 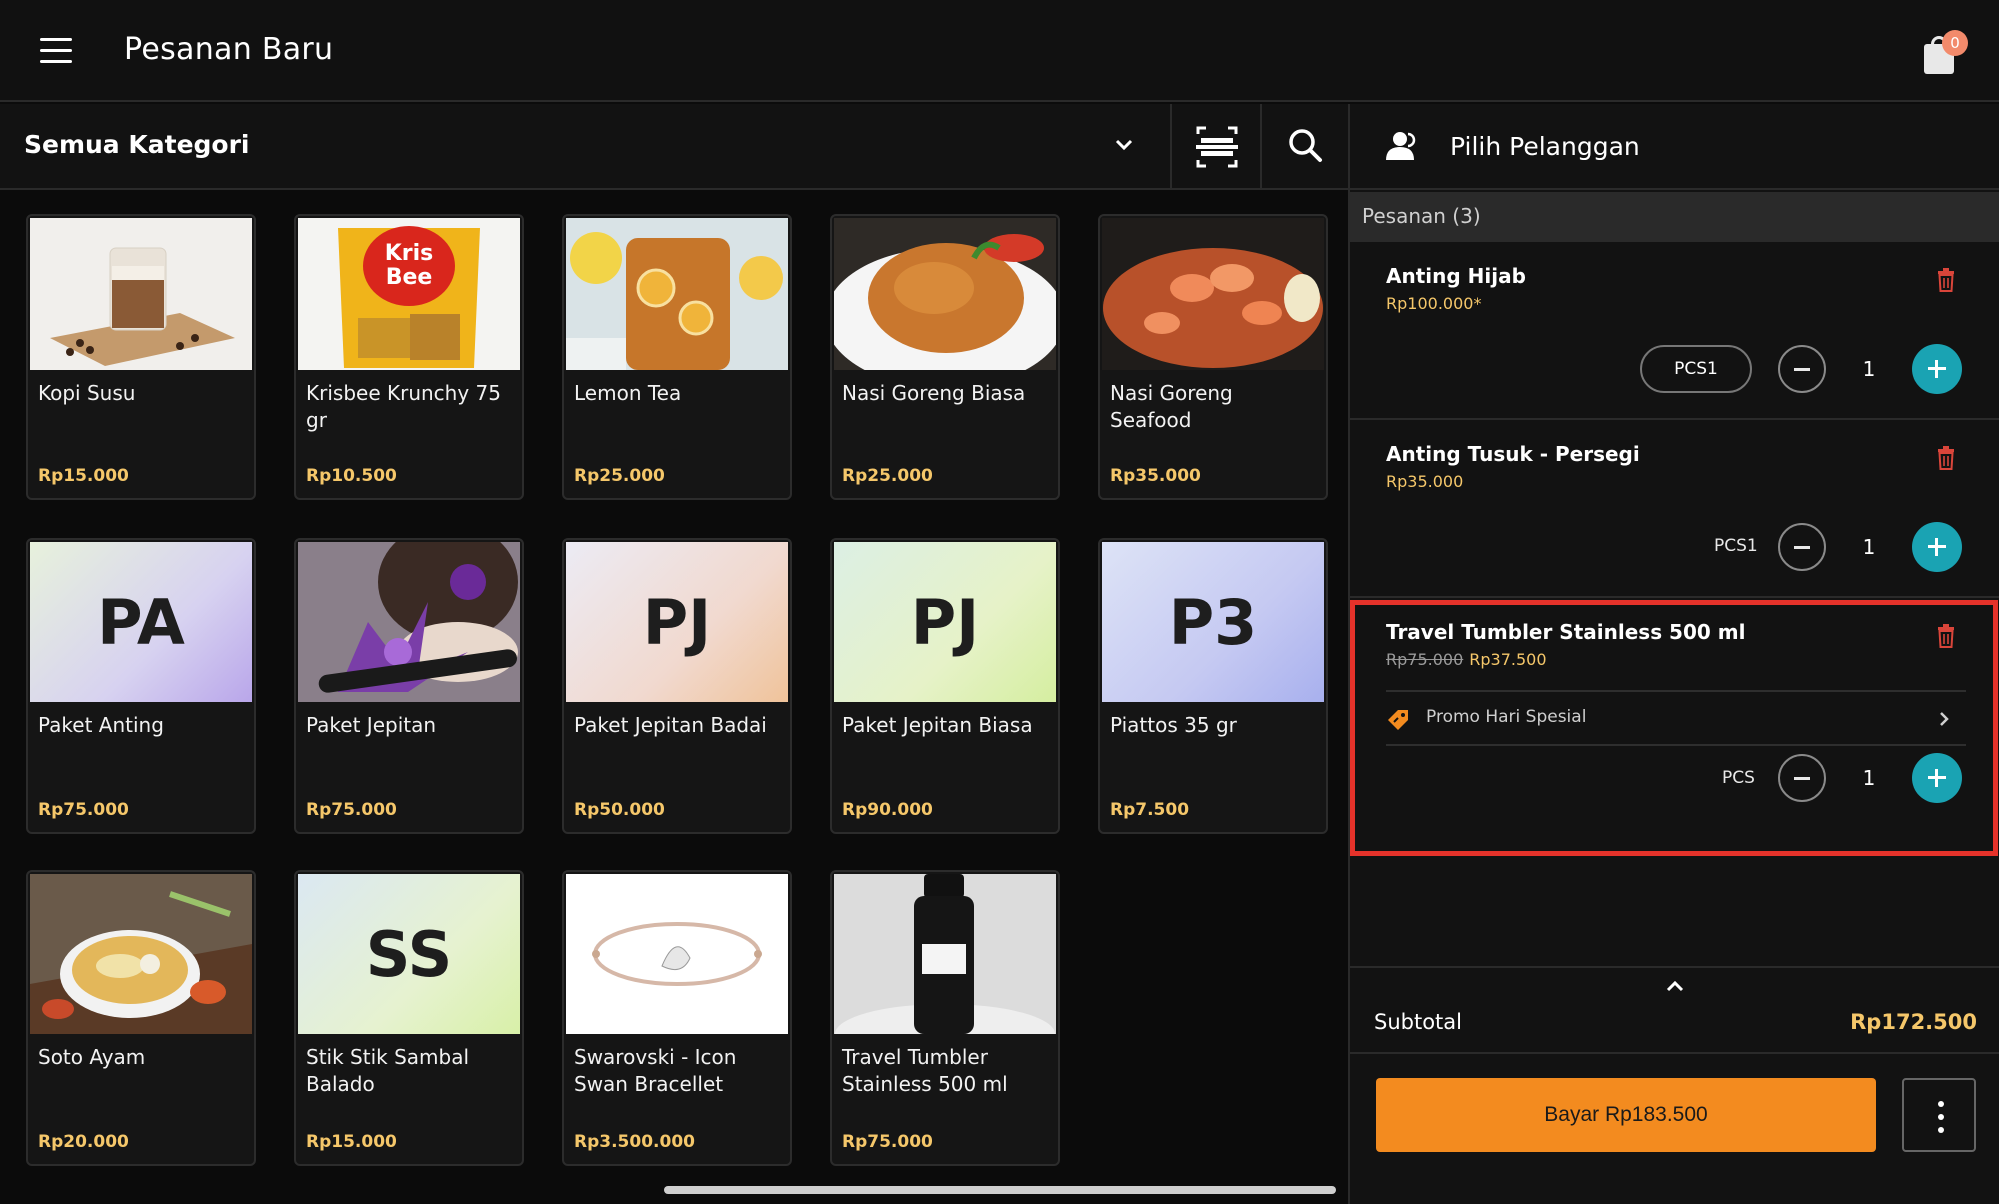 What do you see at coordinates (137, 144) in the screenshot?
I see `category-selected-label: Semua Kategori` at bounding box center [137, 144].